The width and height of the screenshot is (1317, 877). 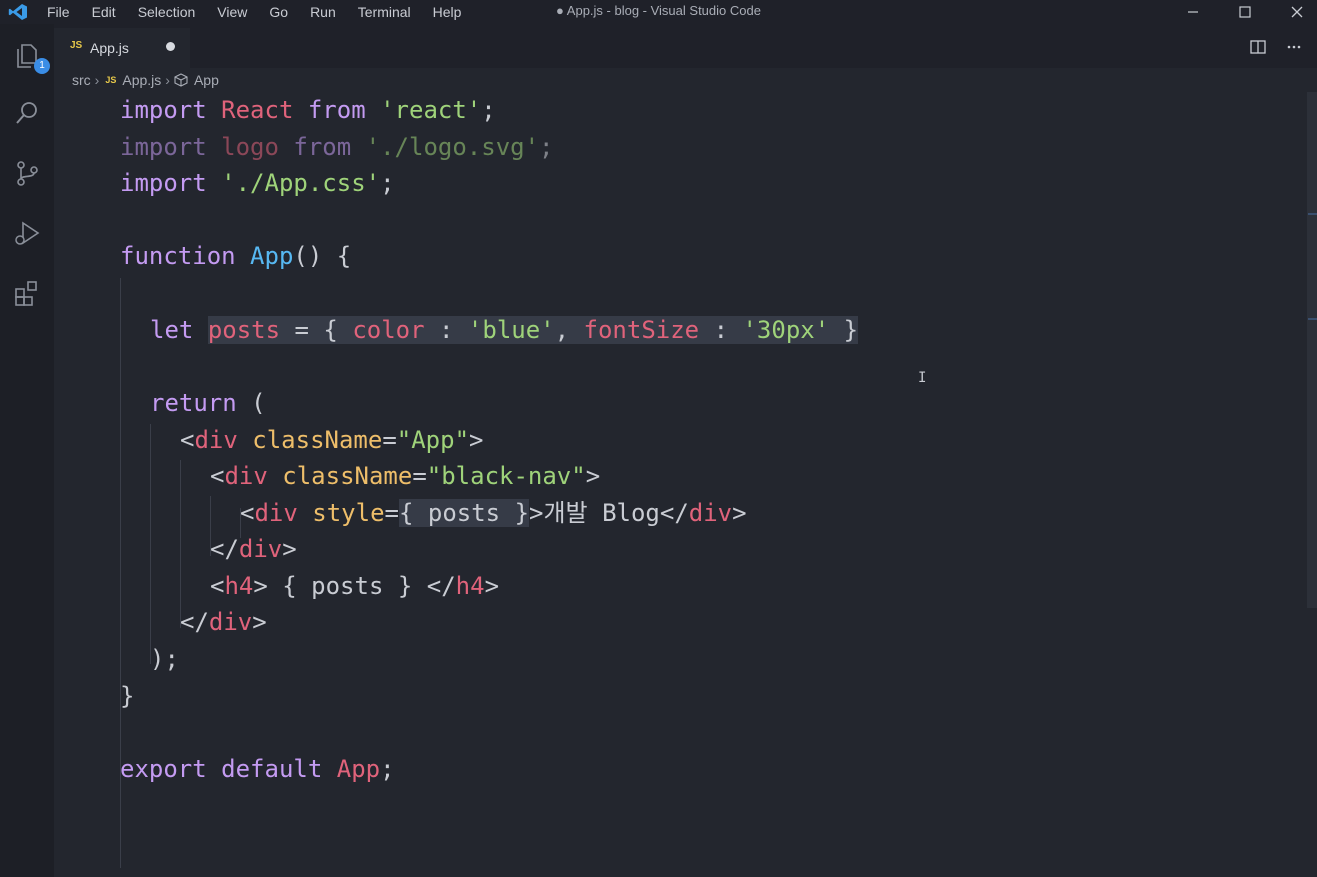 I want to click on code-line-14: <h4> { posts } </h4>, so click(x=355, y=586).